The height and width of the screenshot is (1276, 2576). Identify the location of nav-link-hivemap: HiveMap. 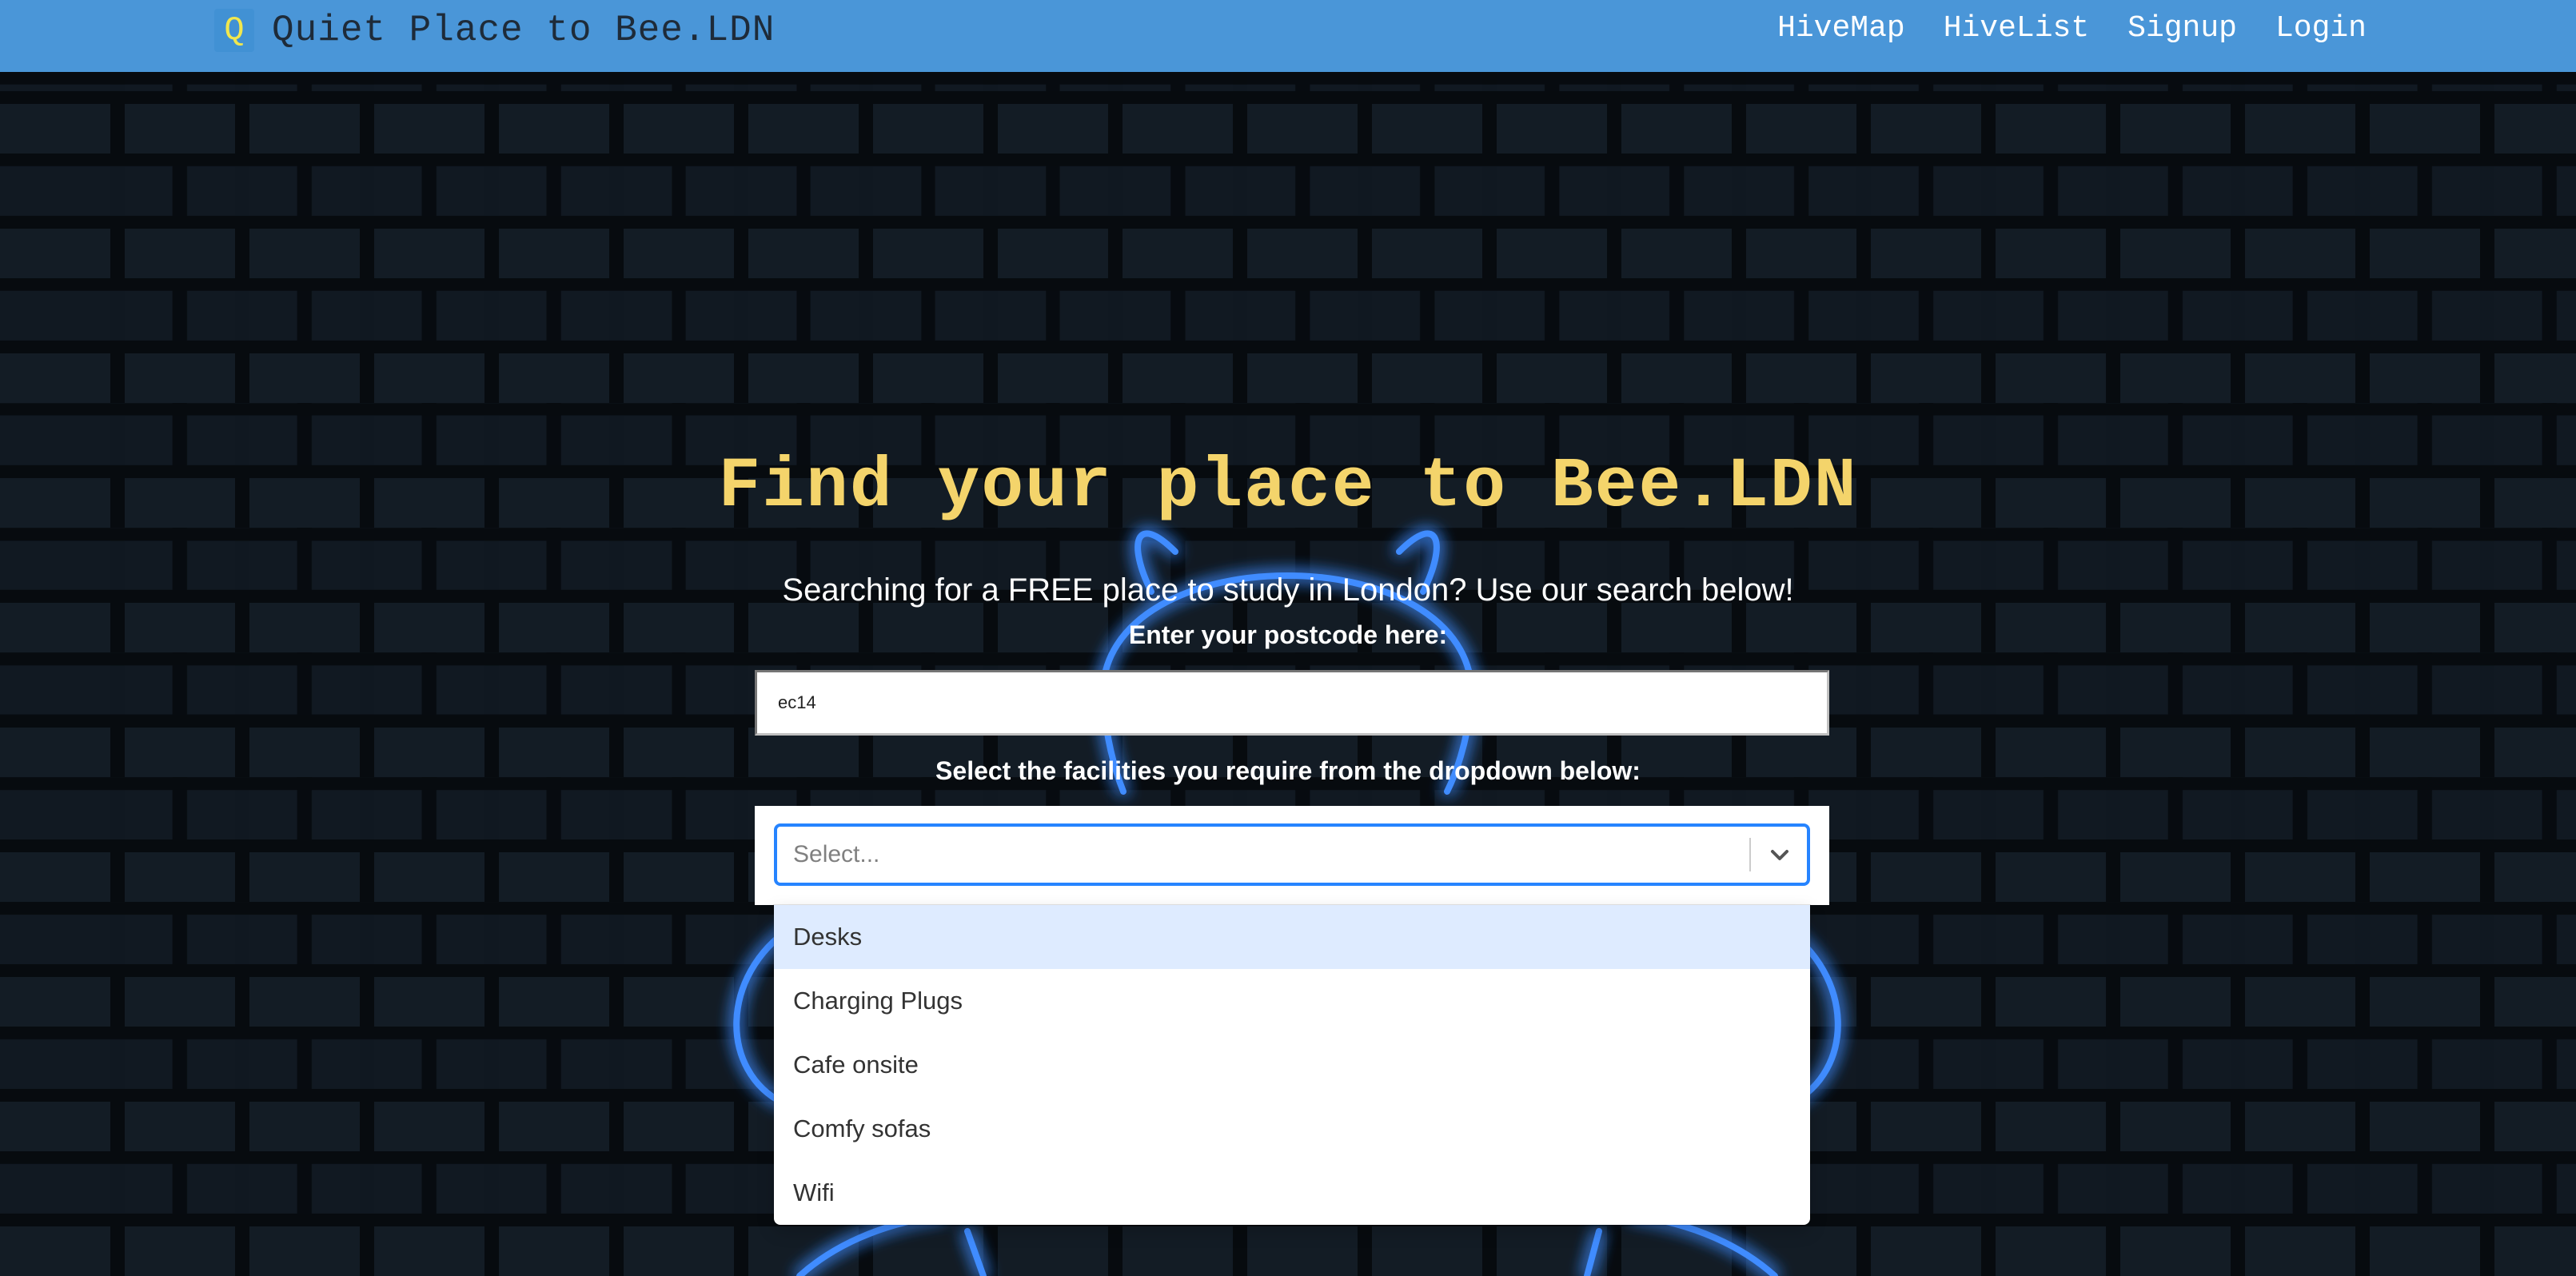
(1841, 28).